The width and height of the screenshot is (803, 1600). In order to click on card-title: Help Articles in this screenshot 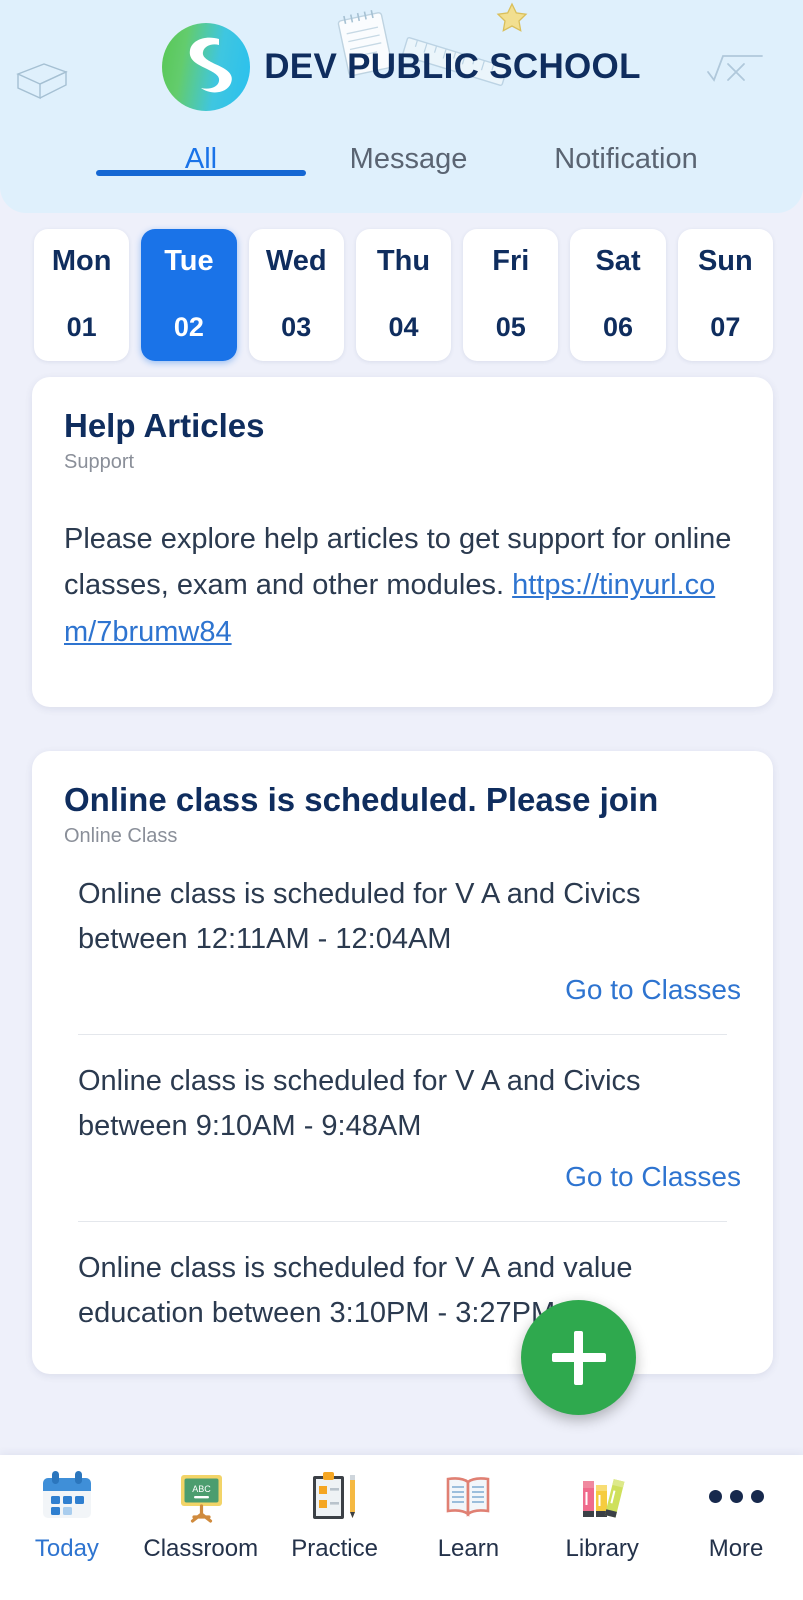, I will do `click(164, 425)`.